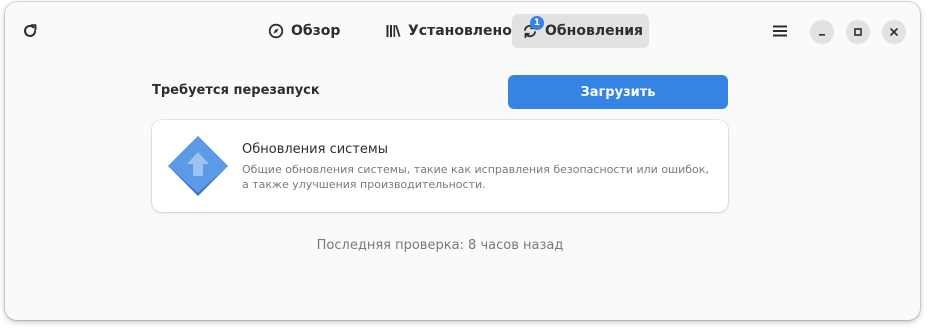 The image size is (933, 335). What do you see at coordinates (618, 92) in the screenshot?
I see `download-button: Загрузить` at bounding box center [618, 92].